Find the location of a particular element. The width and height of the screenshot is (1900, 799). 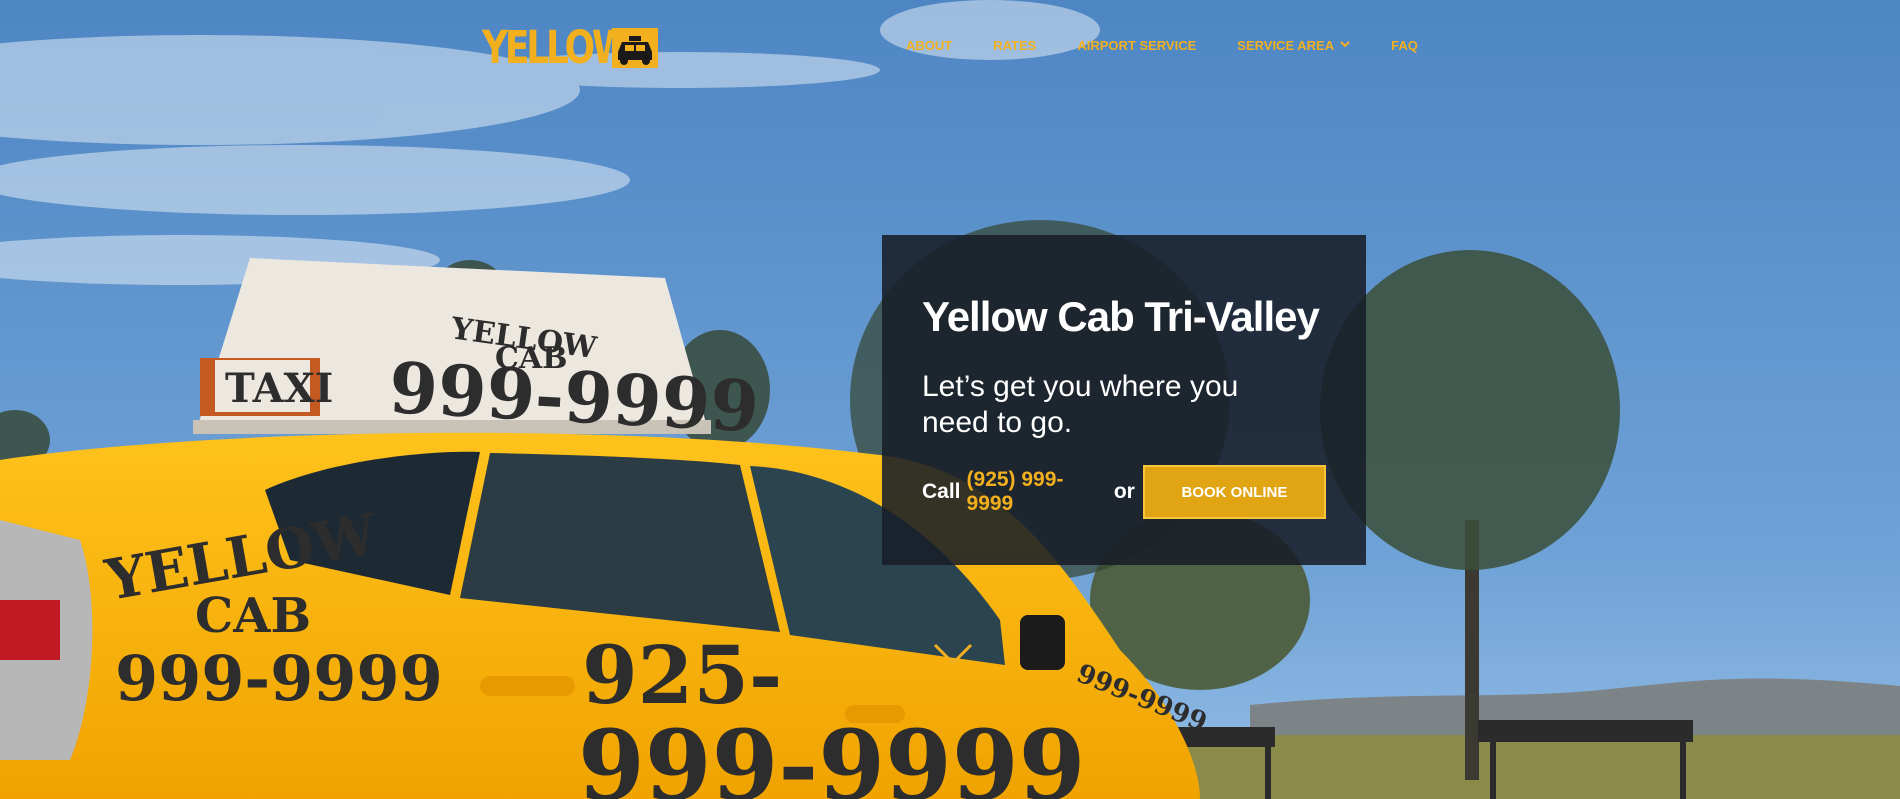

site-logo: YELLOW is located at coordinates (570, 47).